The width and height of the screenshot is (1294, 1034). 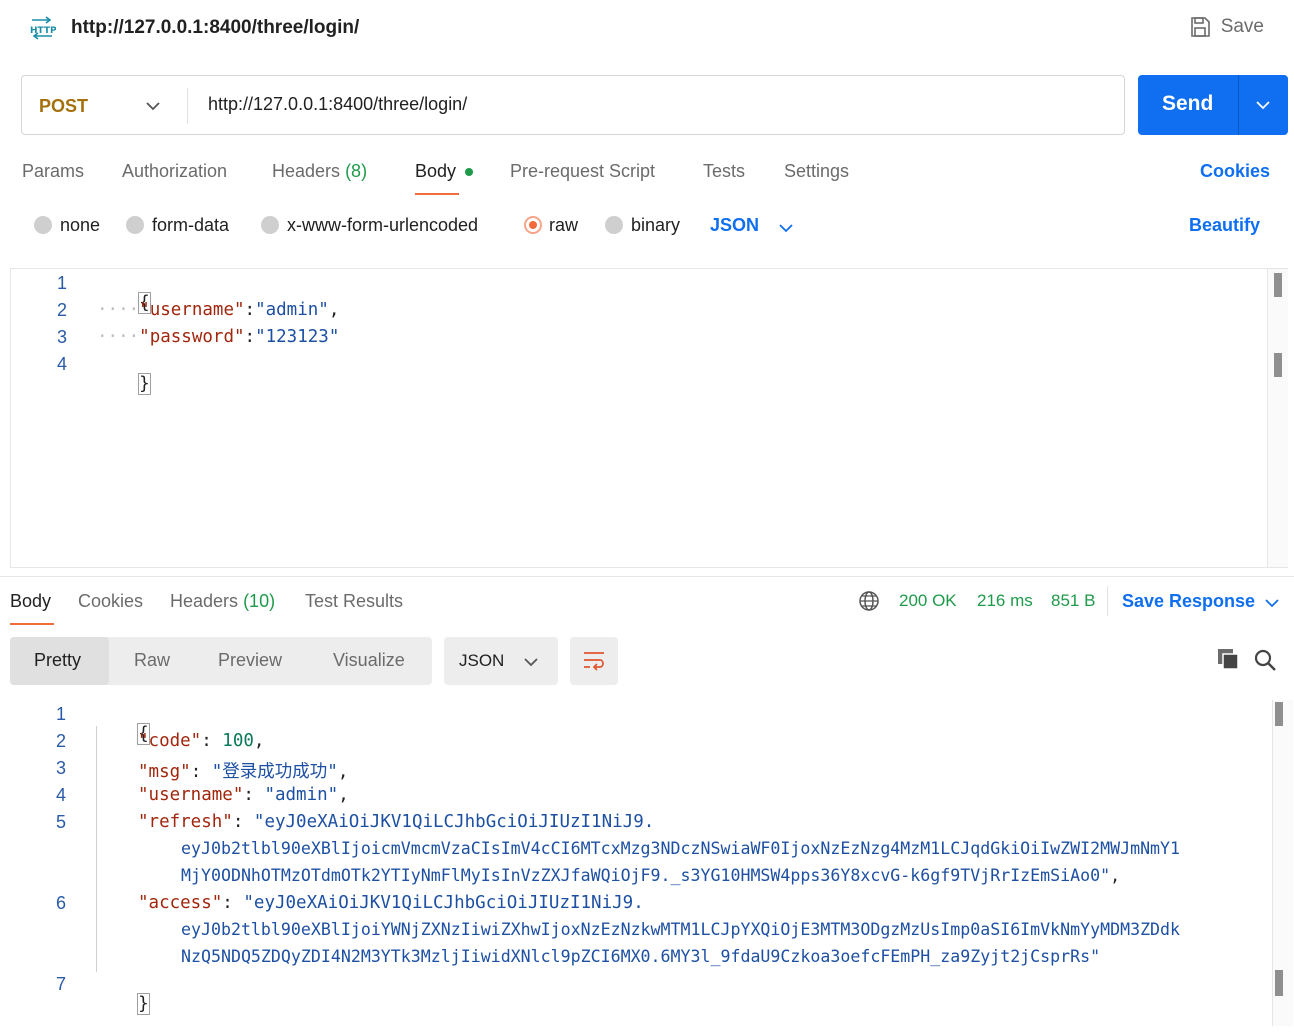 I want to click on response-time: 216 ms, so click(x=1005, y=601).